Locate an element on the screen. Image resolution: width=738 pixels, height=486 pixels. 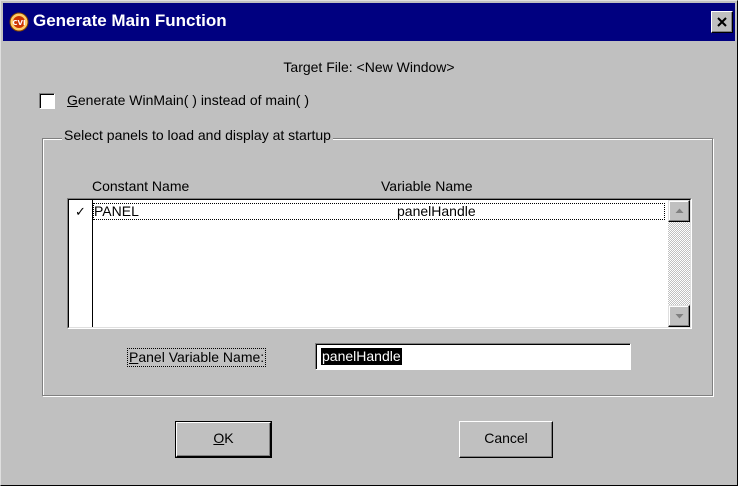
row-focus-rect is located at coordinates (379, 211).